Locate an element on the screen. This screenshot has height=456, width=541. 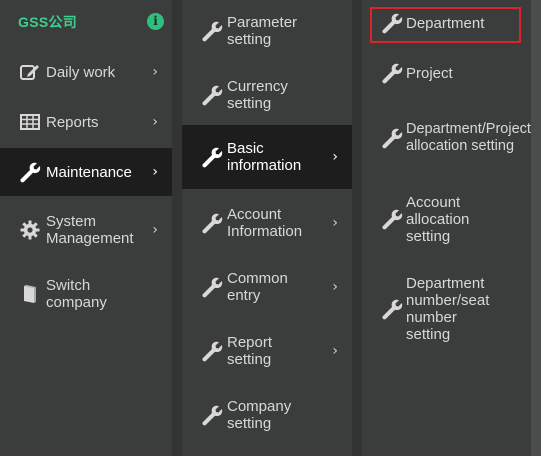
submenu-item-label: Parameter setting is located at coordinates (262, 31).